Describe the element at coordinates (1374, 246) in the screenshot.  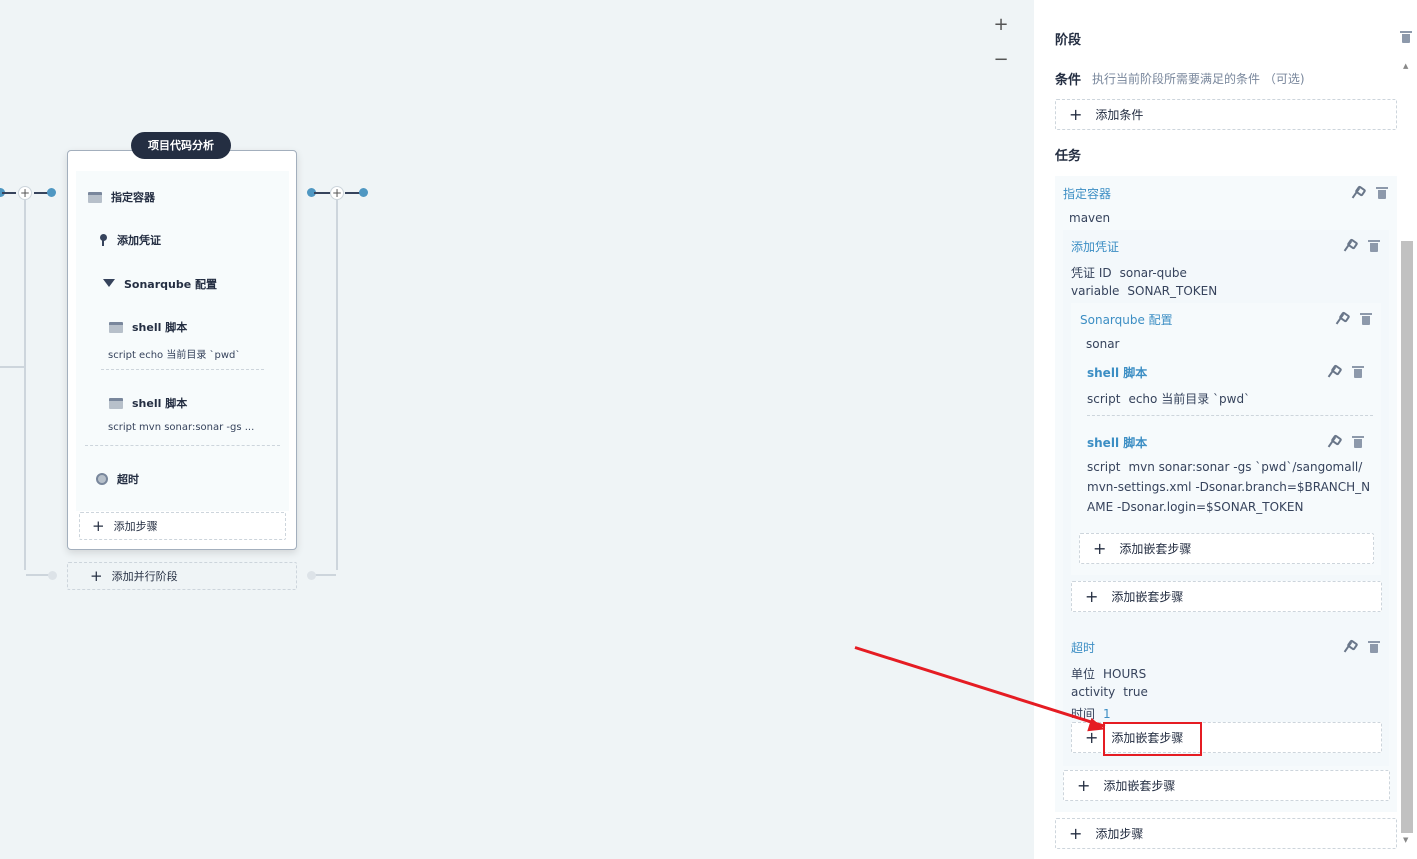
I see `delete-credential-icon` at that location.